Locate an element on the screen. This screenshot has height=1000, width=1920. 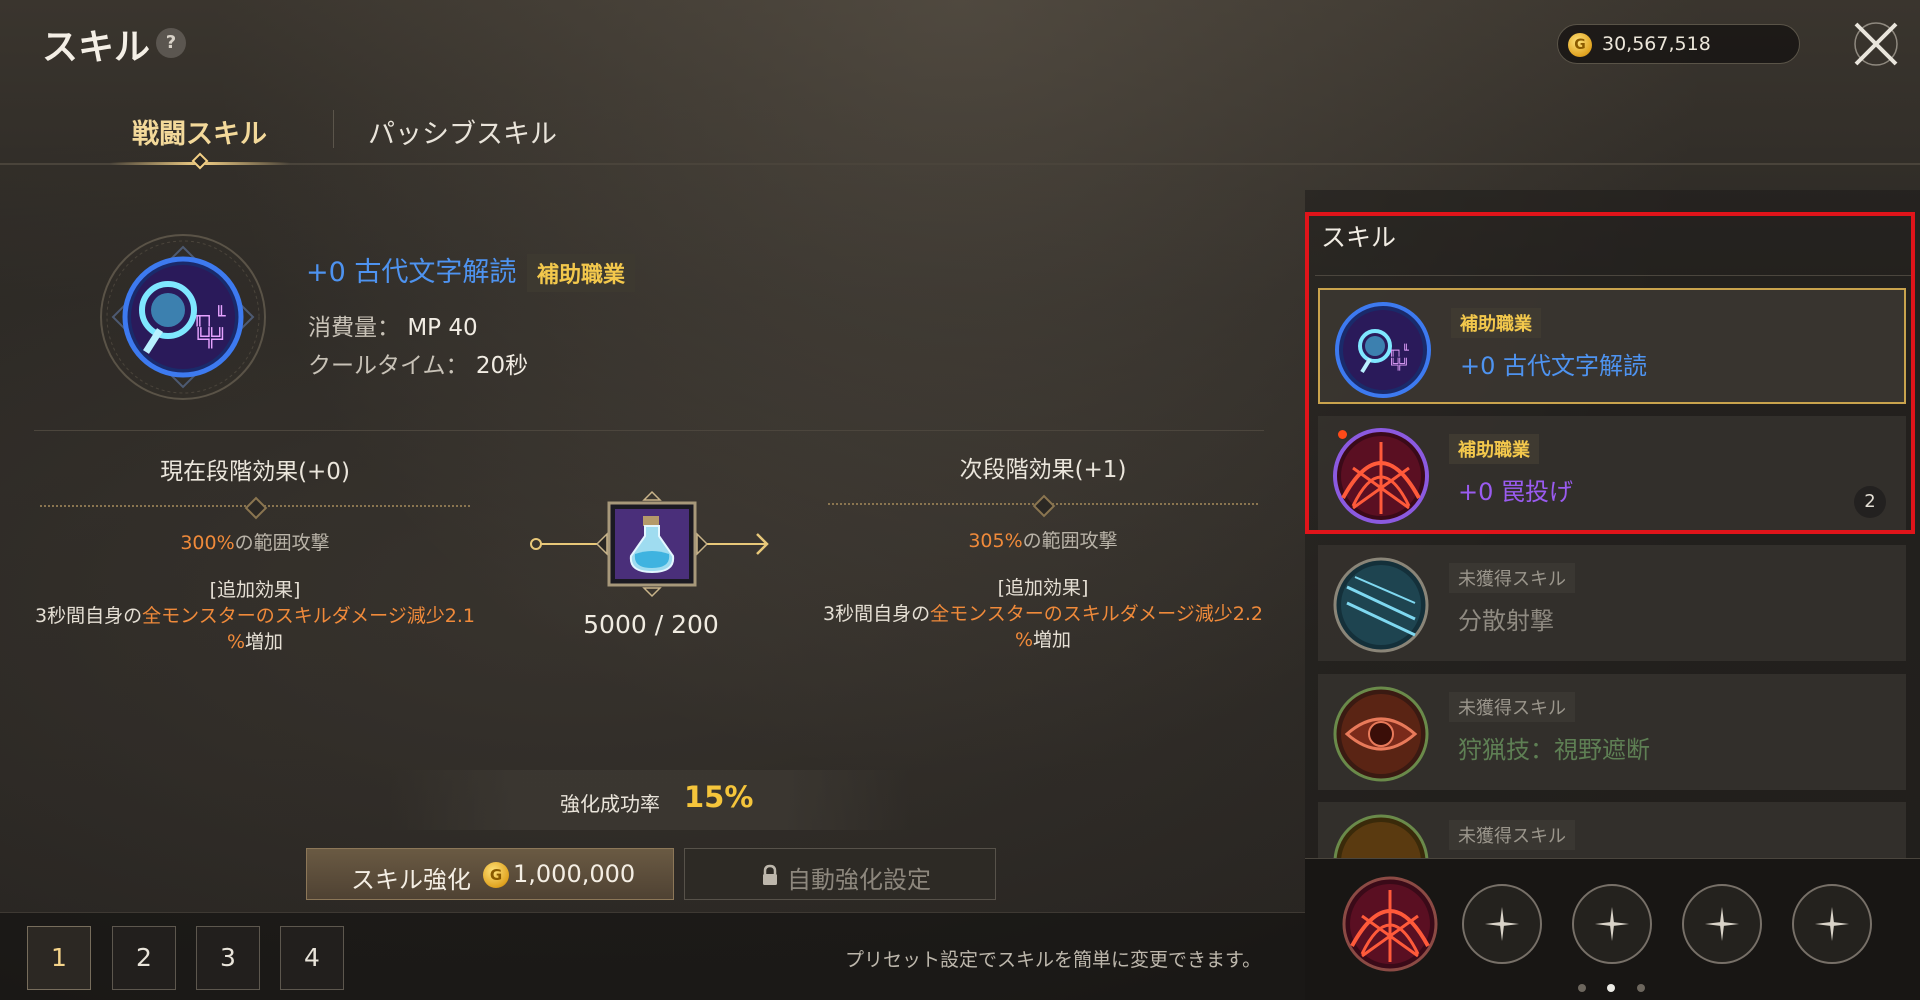
current-extra-pre: 3秒間自身の is located at coordinates (89, 616).